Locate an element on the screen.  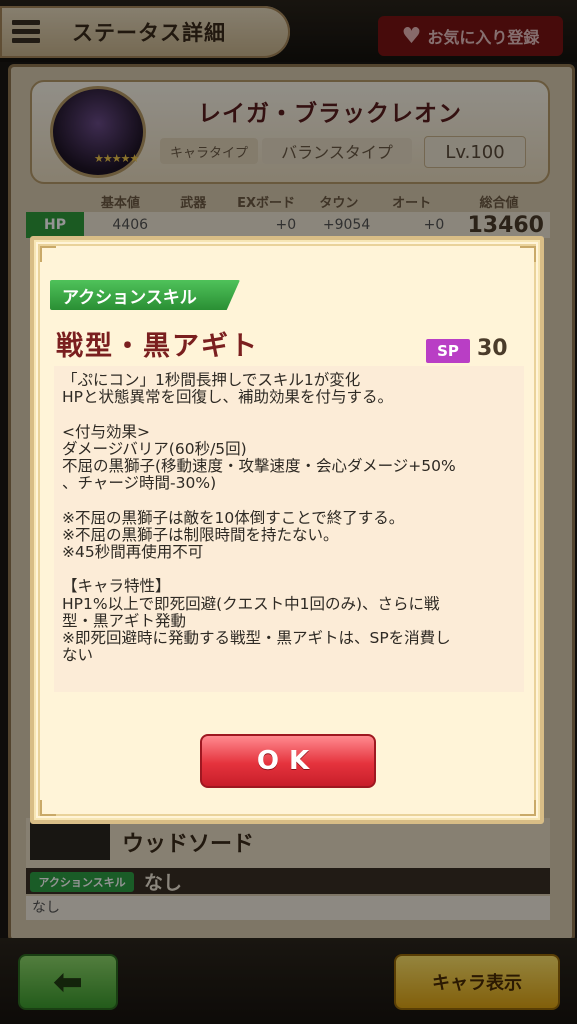
sp-label: SP is located at coordinates (448, 351).